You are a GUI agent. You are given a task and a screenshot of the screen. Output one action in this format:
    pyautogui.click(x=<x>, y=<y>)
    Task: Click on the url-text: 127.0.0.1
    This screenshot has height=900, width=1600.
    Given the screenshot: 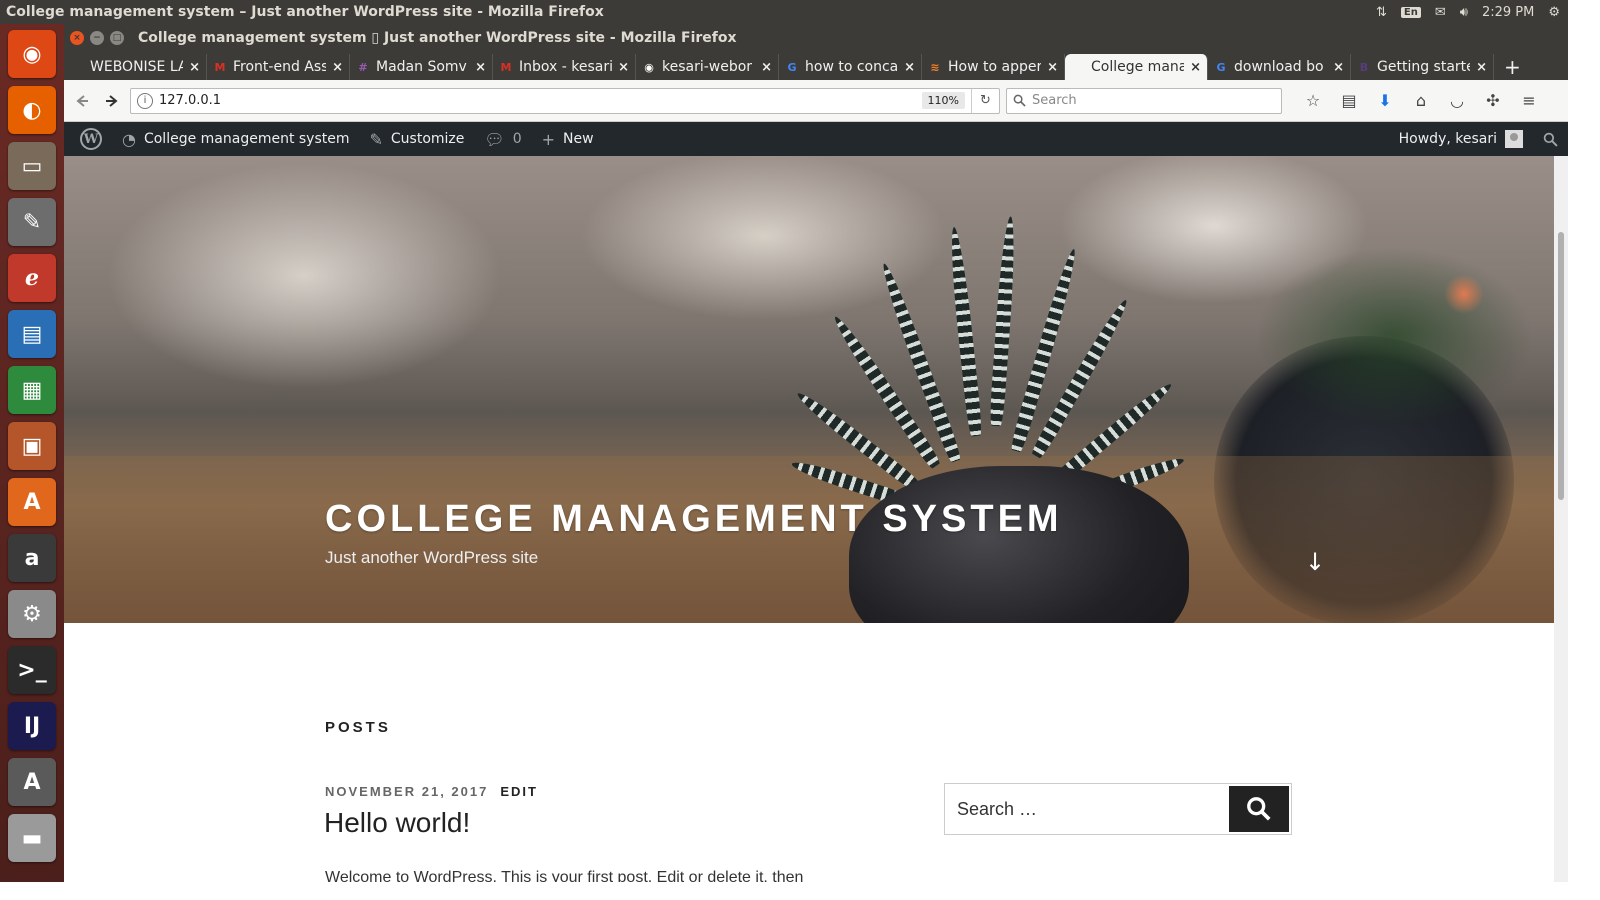 What is the action you would take?
    pyautogui.click(x=540, y=100)
    